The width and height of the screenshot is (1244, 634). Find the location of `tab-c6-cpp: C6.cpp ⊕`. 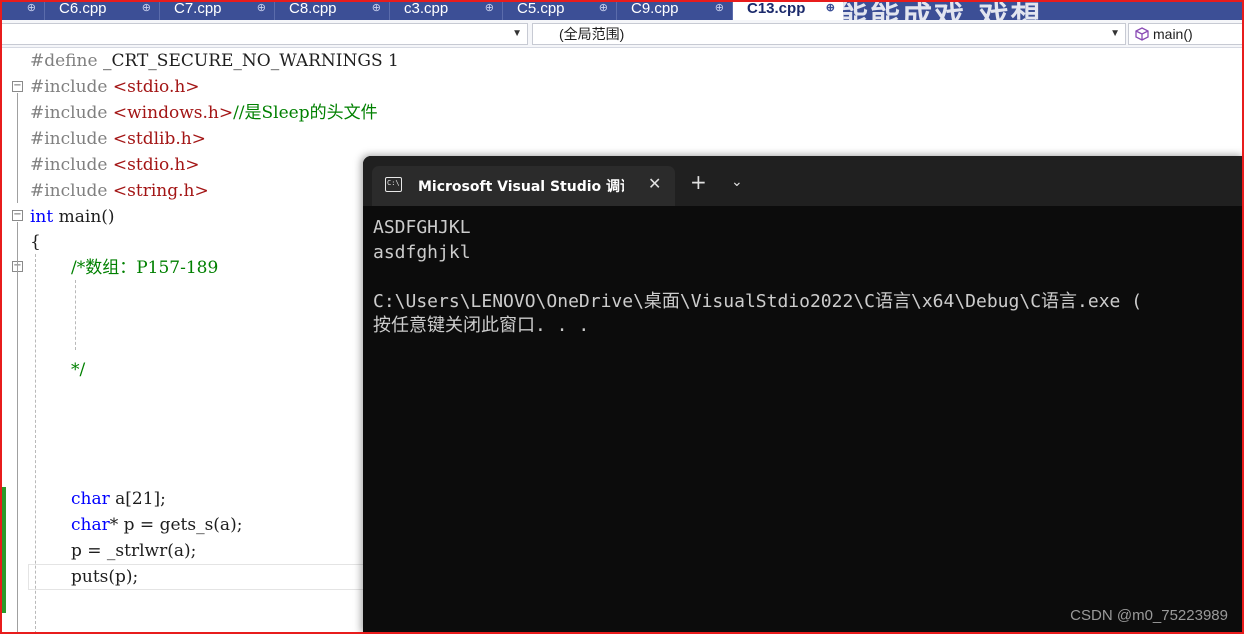

tab-c6-cpp: C6.cpp ⊕ is located at coordinates (102, 10).